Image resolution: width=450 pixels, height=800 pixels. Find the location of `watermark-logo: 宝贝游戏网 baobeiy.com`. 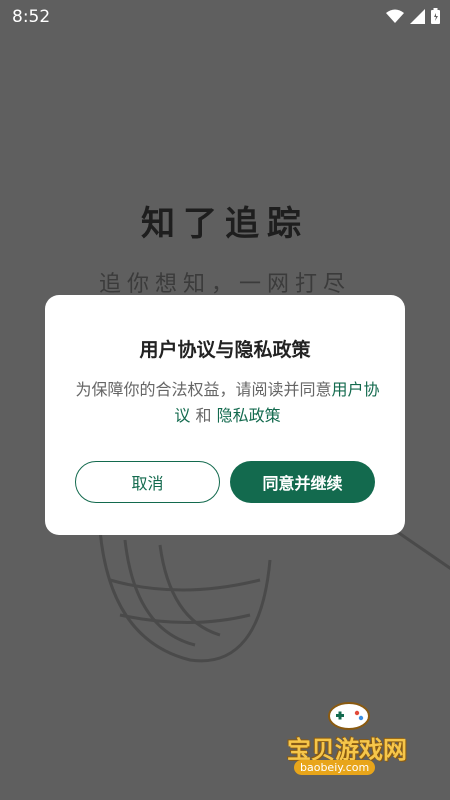

watermark-logo: 宝贝游戏网 baobeiy.com is located at coordinates (352, 745).